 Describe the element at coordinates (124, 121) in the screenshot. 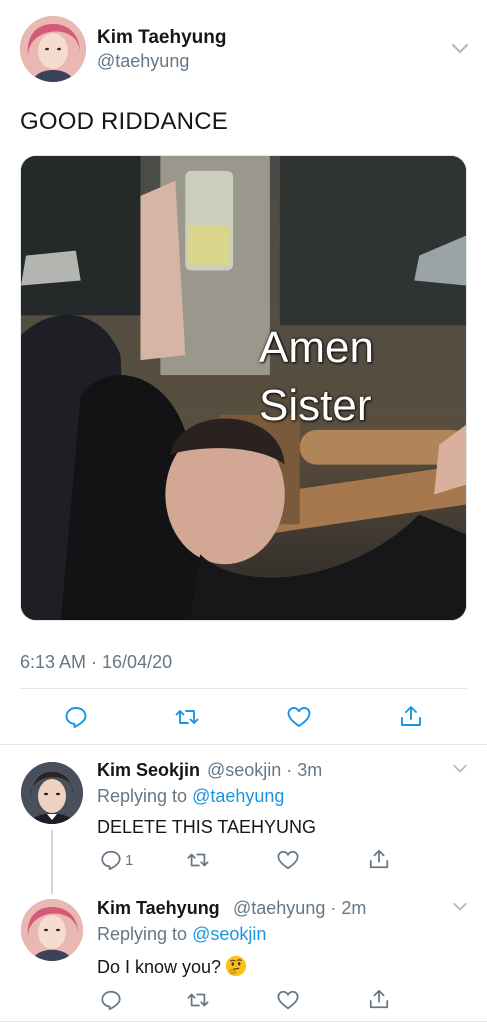

I see `main-tweet-text: GOOD RIDDANCE` at that location.